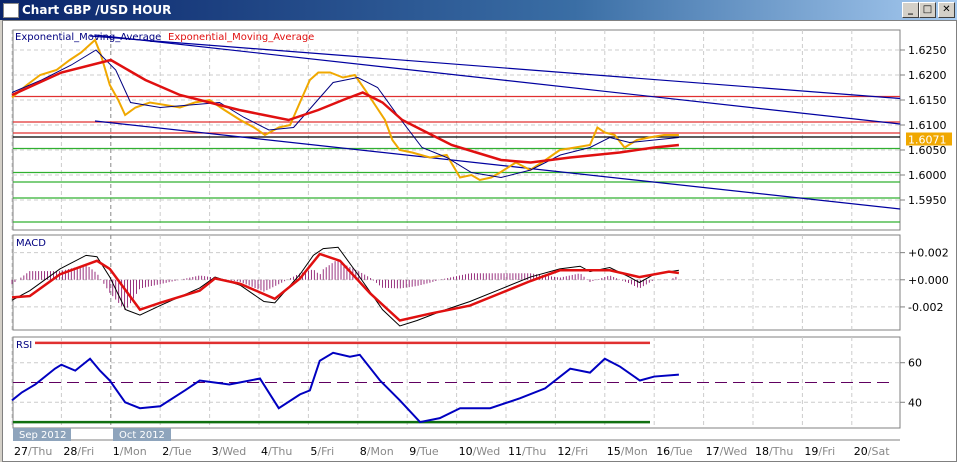 The height and width of the screenshot is (462, 957). Describe the element at coordinates (572, 451) in the screenshot. I see `date-label: 12/Fri` at that location.